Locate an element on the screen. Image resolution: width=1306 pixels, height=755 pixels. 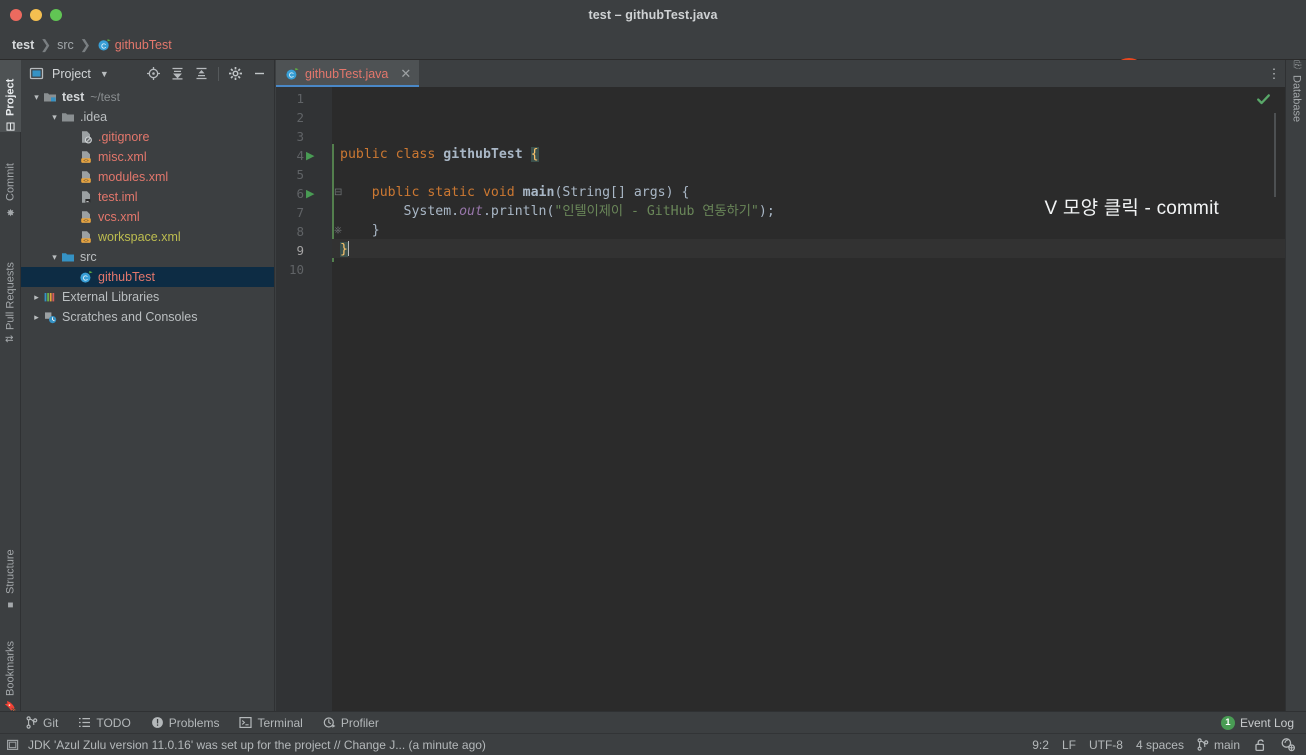
tab-githubTest-java: C githubTest.java ✕ is located at coordinates (348, 73).